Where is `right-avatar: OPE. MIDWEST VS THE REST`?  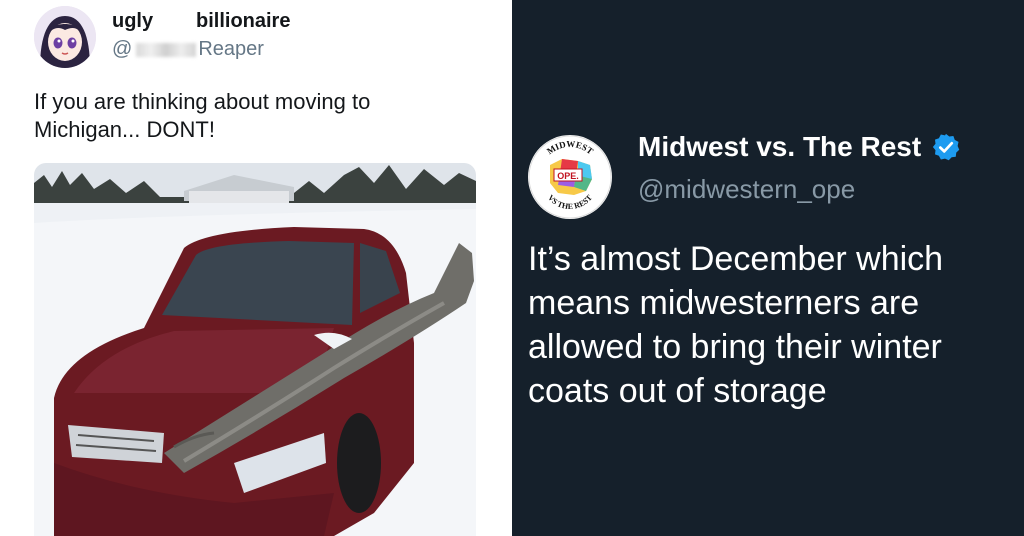
right-avatar: OPE. MIDWEST VS THE REST is located at coordinates (570, 177).